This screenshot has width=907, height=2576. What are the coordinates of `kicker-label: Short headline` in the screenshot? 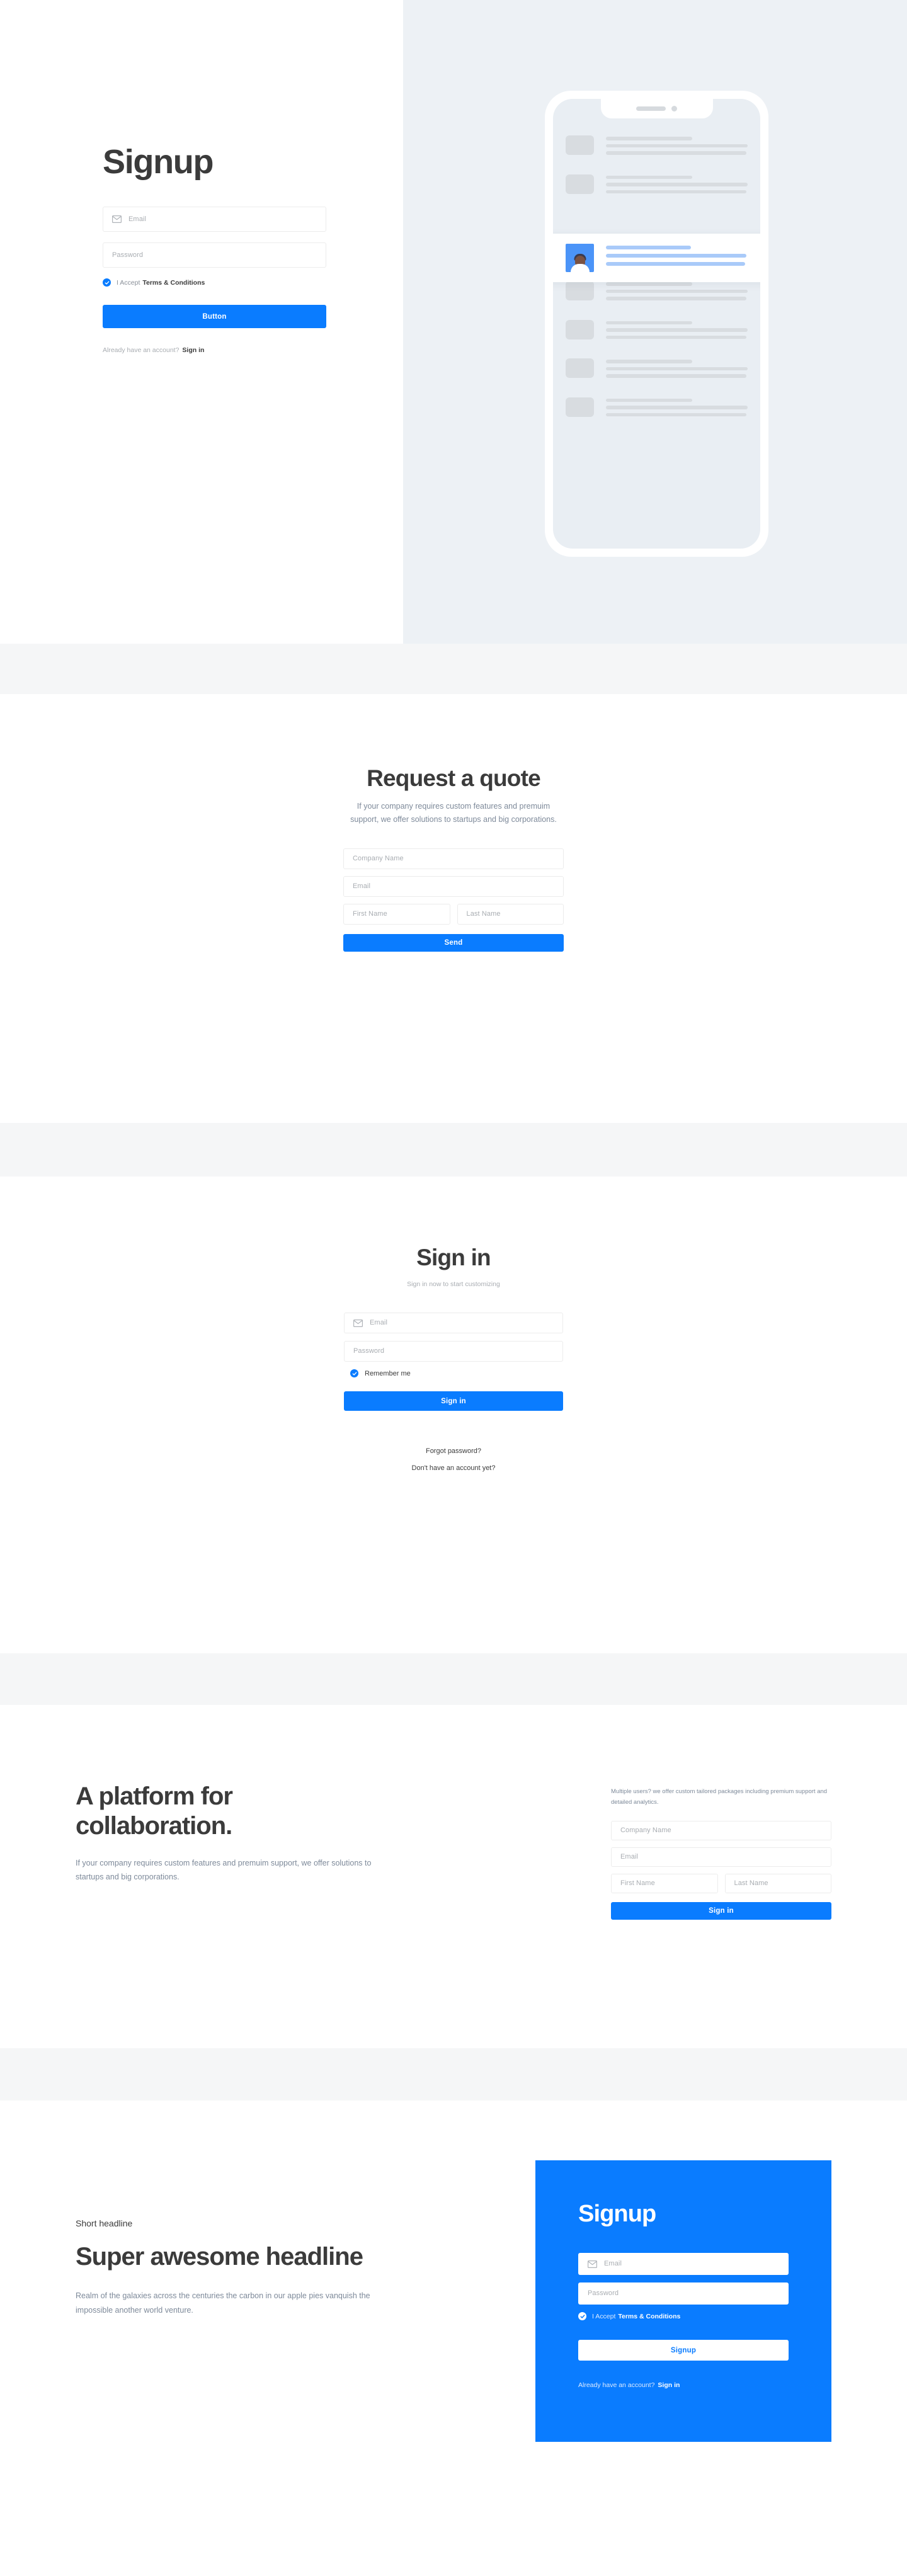 It's located at (104, 2223).